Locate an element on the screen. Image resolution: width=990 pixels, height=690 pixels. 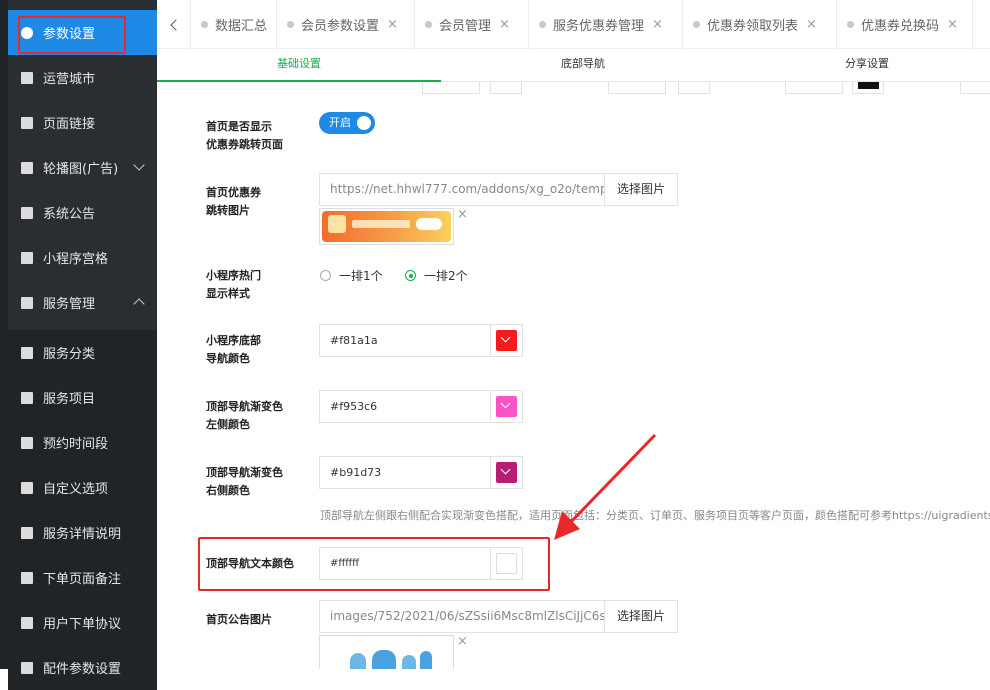
bottom-nav-color-label: 小程序底部 导航颜色 is located at coordinates (233, 349).